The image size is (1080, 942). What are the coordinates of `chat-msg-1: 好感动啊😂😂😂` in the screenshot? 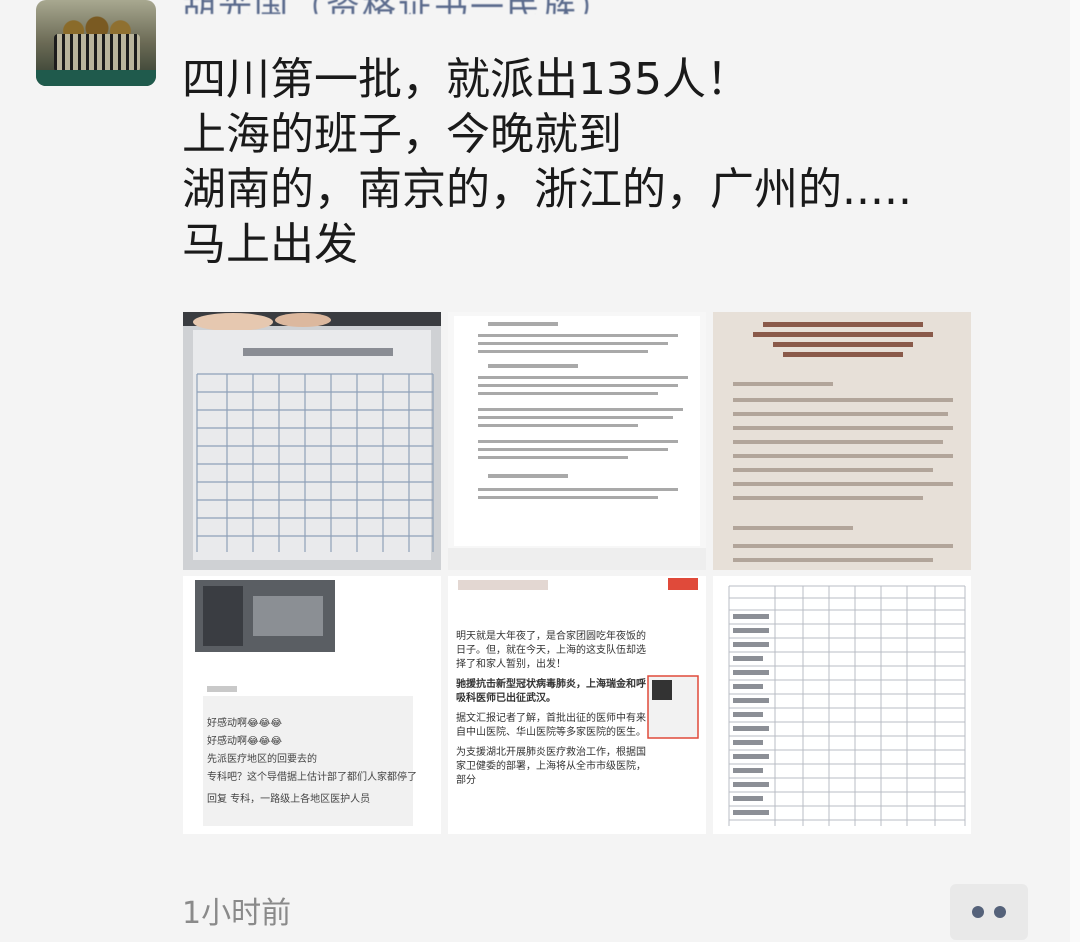 It's located at (244, 722).